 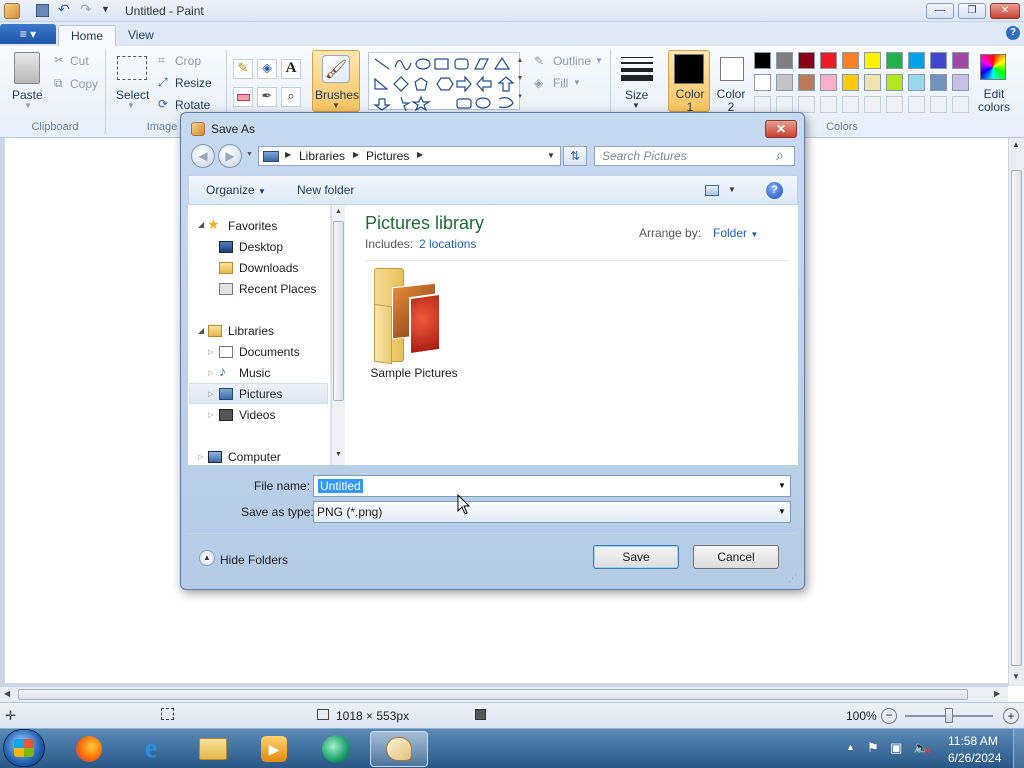 I want to click on change-view-icon, so click(x=712, y=190).